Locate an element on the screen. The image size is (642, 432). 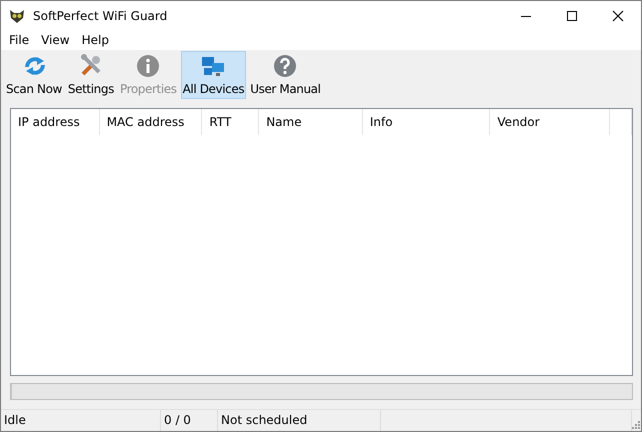
menu-item: Help is located at coordinates (95, 40).